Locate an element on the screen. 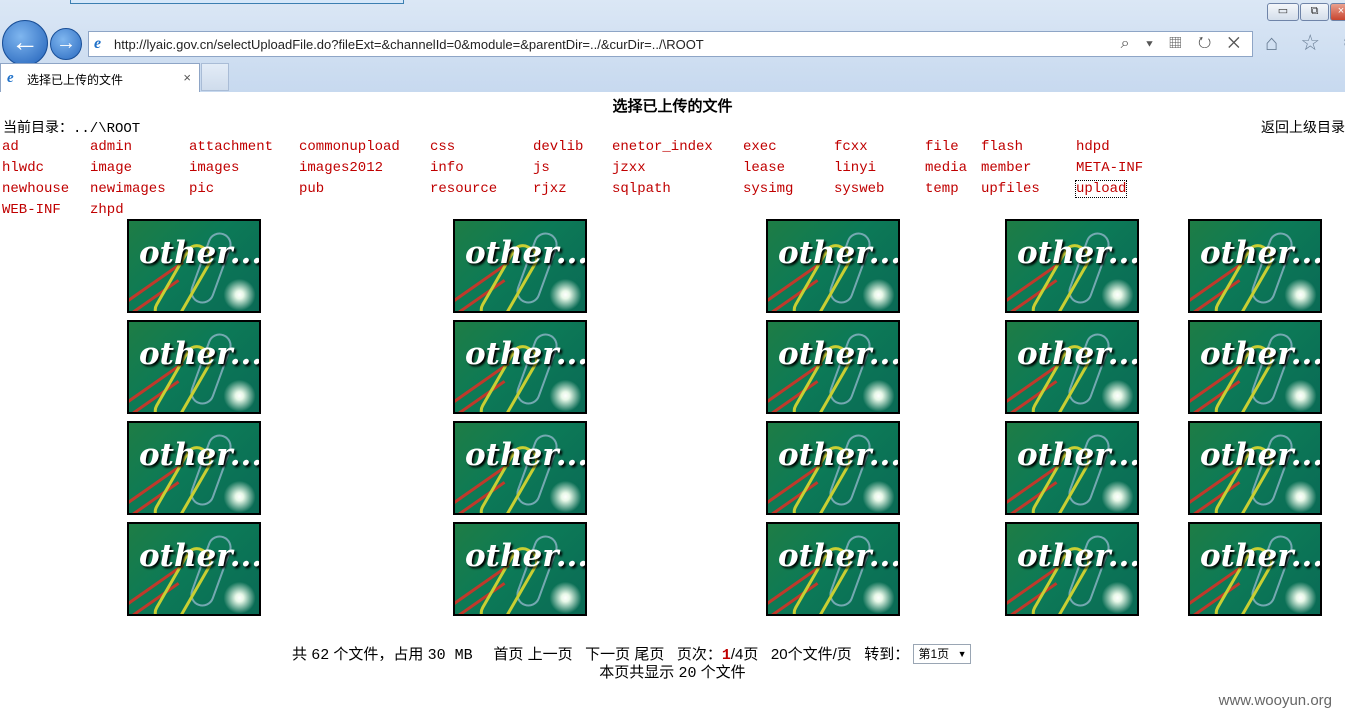 This screenshot has height=711, width=1345. directory-link-zhpd: zhpd is located at coordinates (107, 210).